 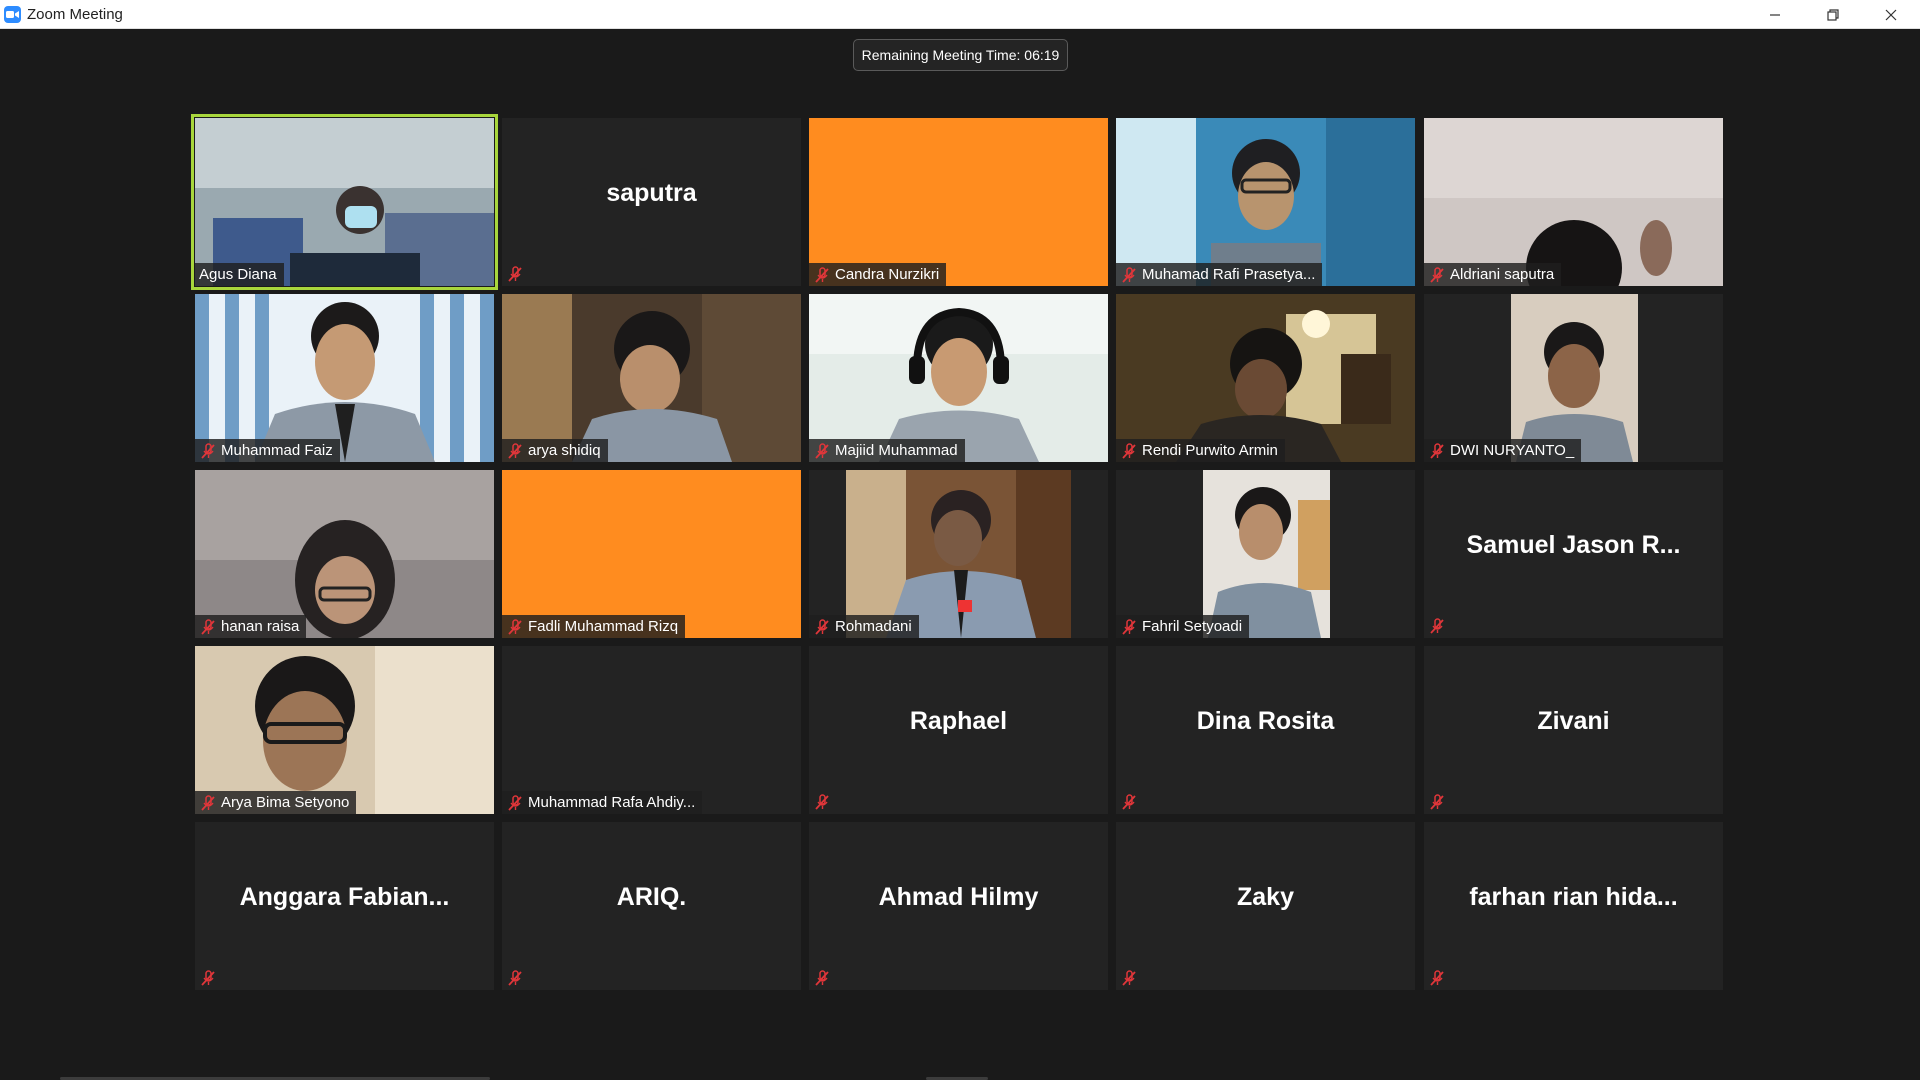 I want to click on restore-icon, so click(x=1833, y=14).